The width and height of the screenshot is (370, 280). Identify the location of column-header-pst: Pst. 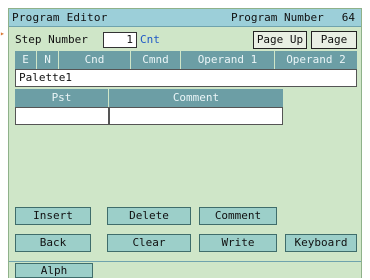
(62, 98).